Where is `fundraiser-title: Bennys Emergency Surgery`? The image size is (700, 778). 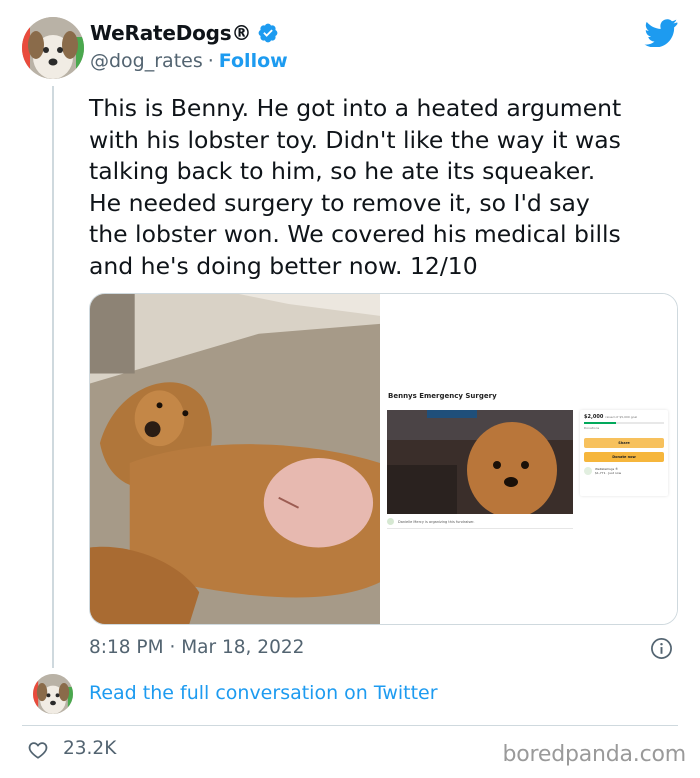
fundraiser-title: Bennys Emergency Surgery is located at coordinates (442, 396).